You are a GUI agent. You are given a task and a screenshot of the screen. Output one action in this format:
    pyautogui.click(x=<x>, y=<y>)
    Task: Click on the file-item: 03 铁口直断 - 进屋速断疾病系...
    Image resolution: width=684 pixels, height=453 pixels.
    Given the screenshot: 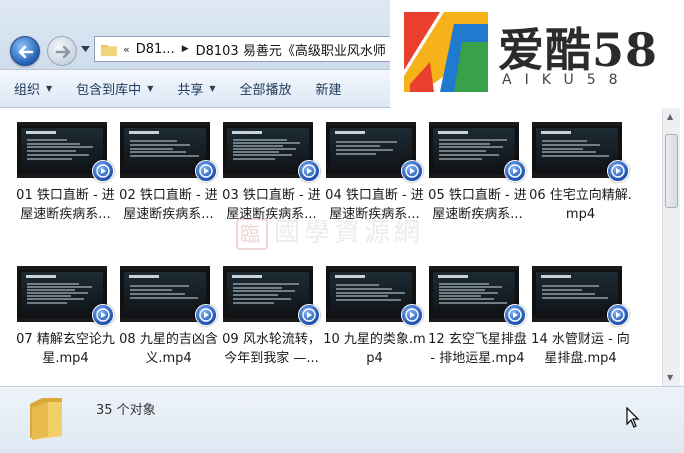 What is the action you would take?
    pyautogui.click(x=271, y=186)
    